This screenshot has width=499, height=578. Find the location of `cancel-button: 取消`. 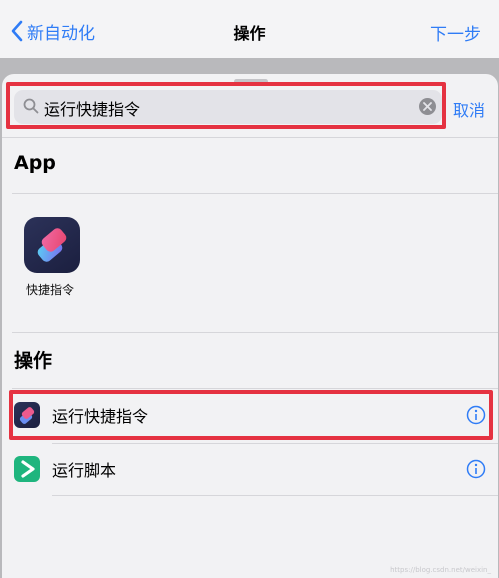

cancel-button: 取消 is located at coordinates (469, 109).